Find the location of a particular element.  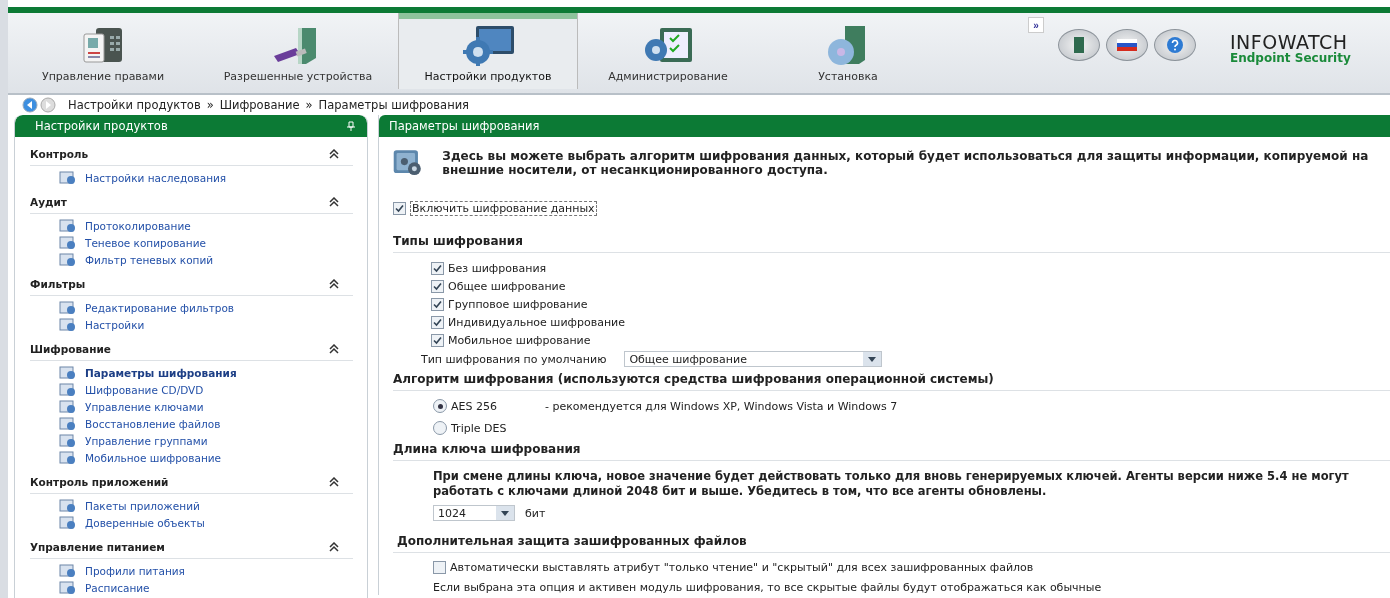

flag-icon is located at coordinates (1127, 45).